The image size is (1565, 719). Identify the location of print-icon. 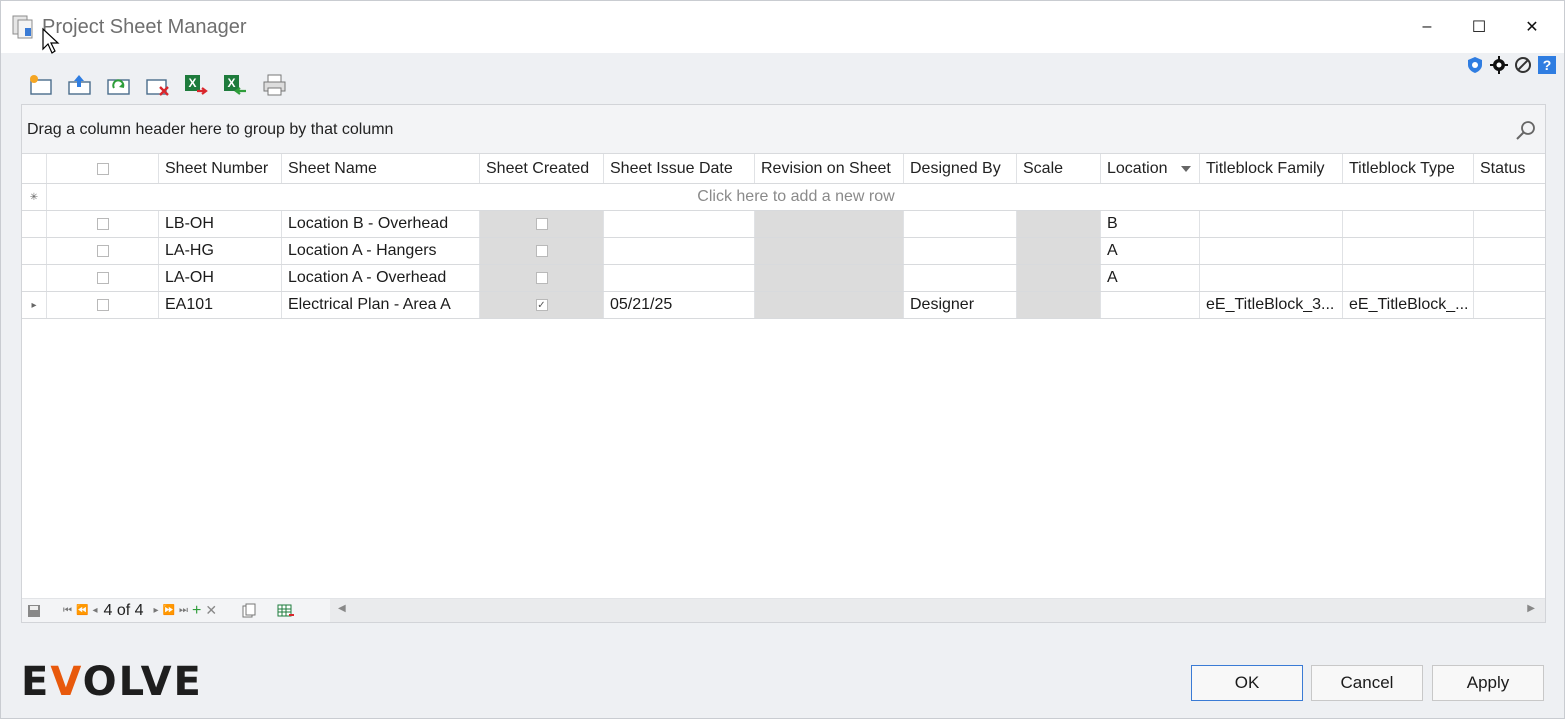
(274, 85).